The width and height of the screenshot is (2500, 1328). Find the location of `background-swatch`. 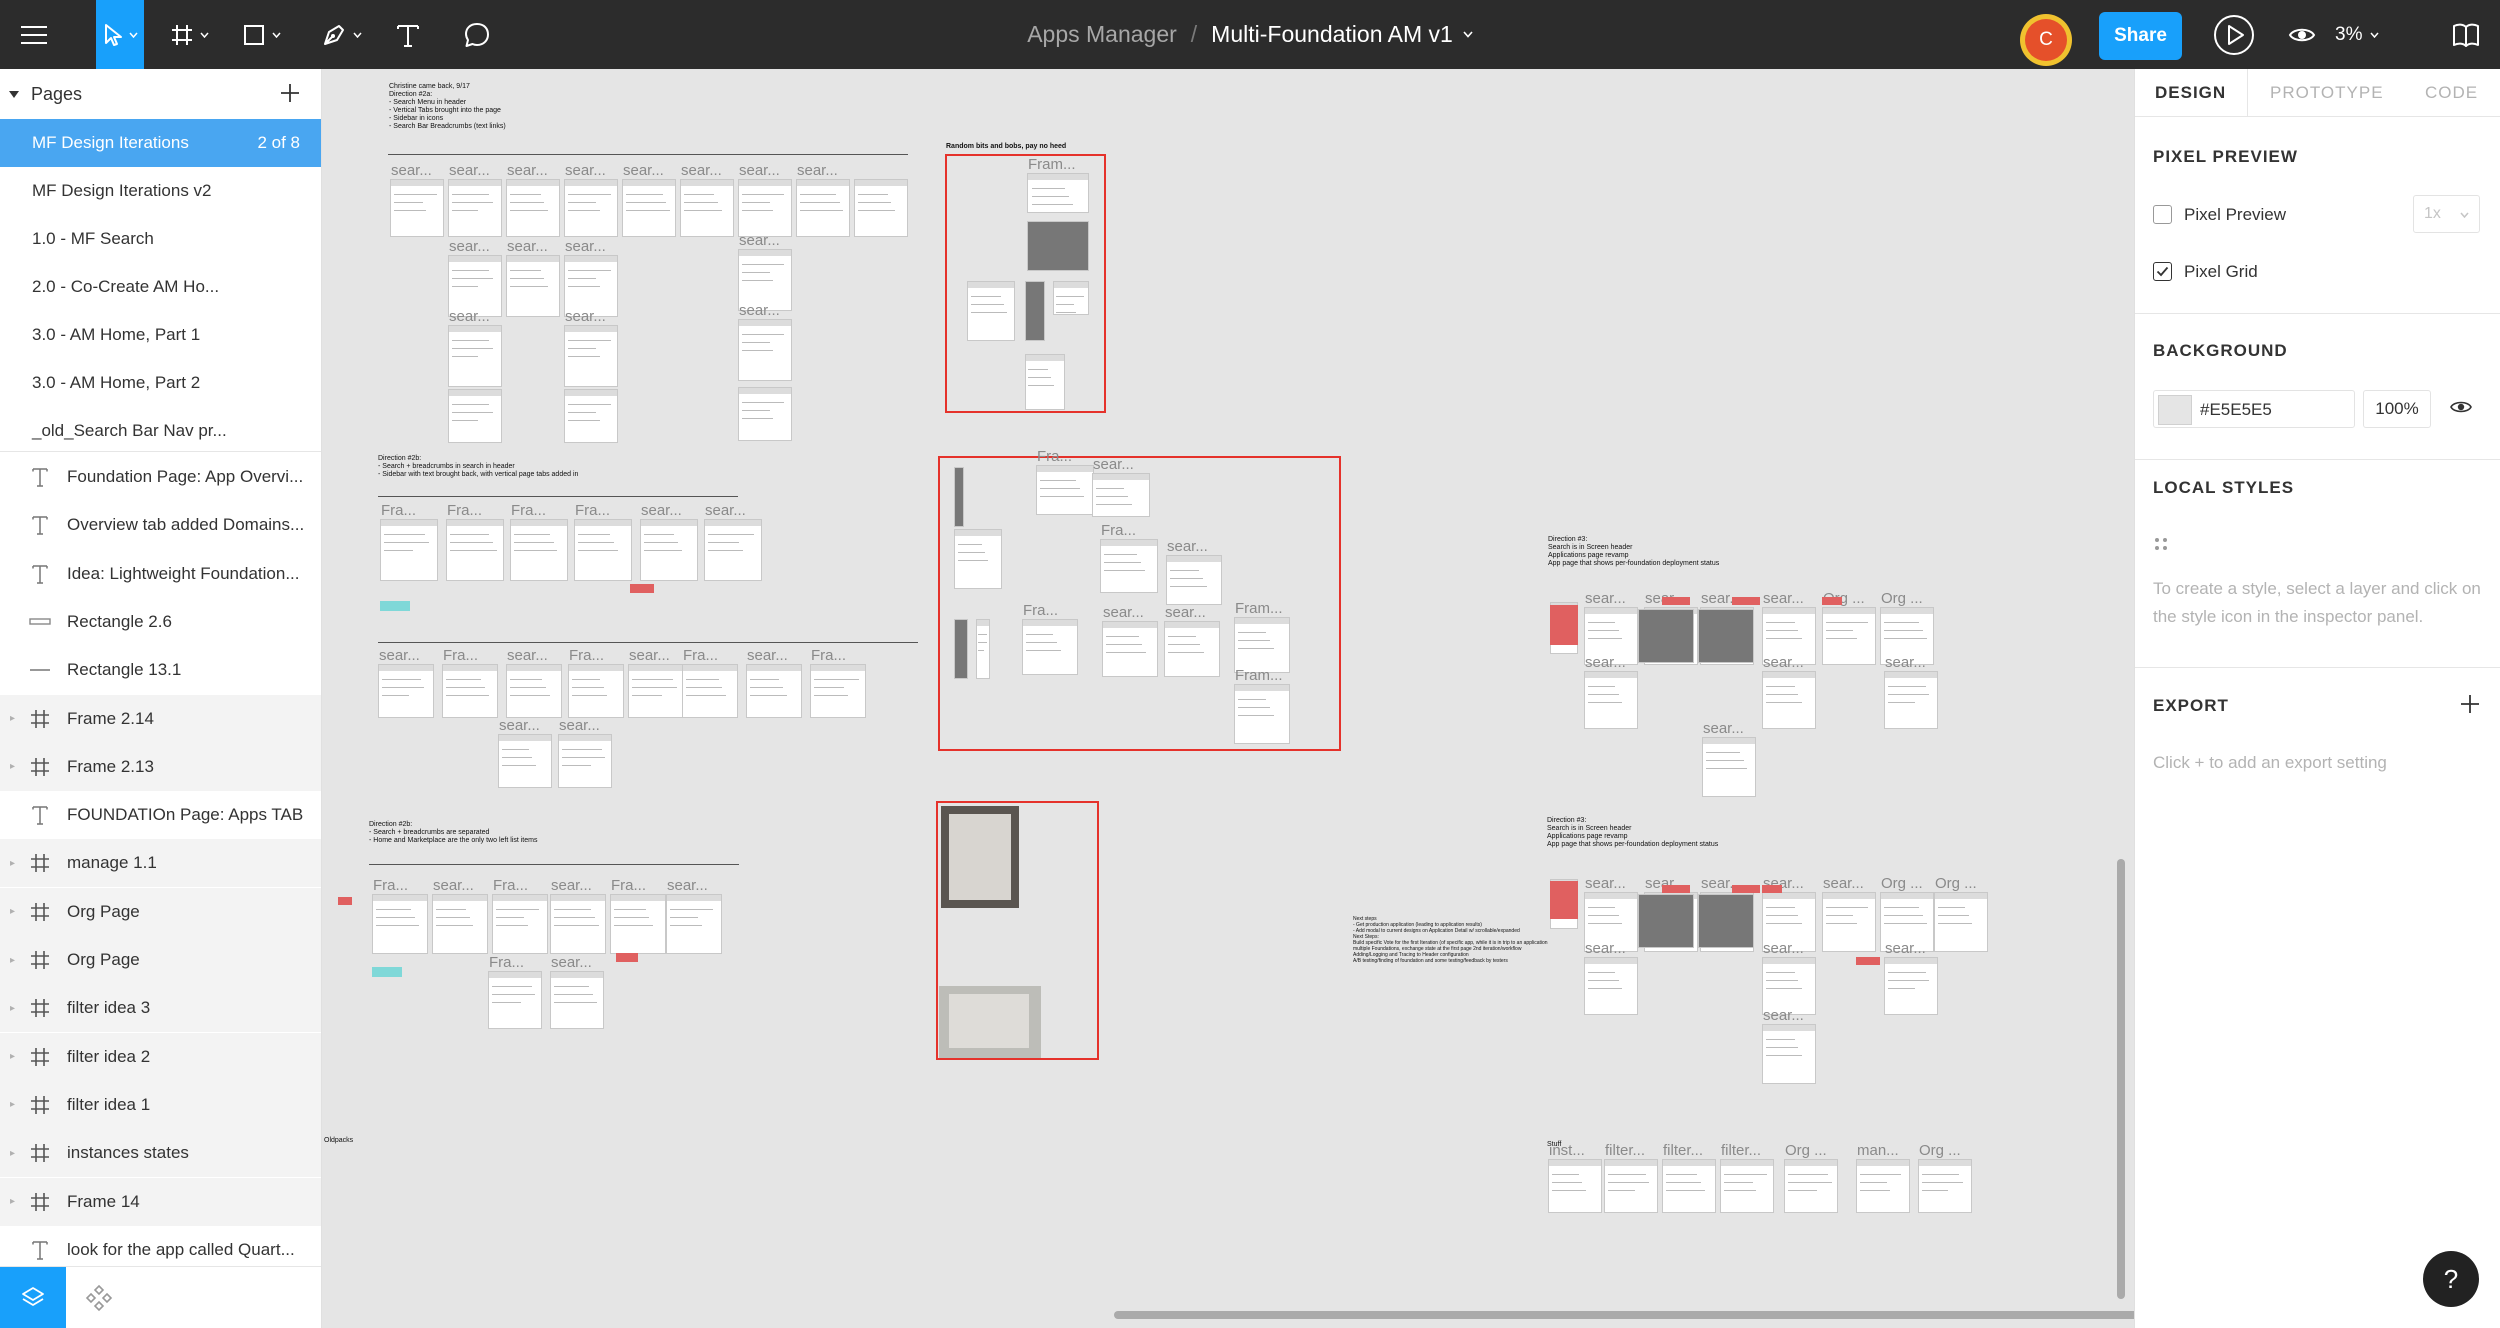

background-swatch is located at coordinates (2175, 410).